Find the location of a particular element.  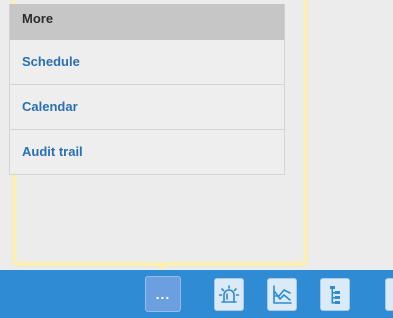

menu-item-calendar: Calendar is located at coordinates (147, 107).